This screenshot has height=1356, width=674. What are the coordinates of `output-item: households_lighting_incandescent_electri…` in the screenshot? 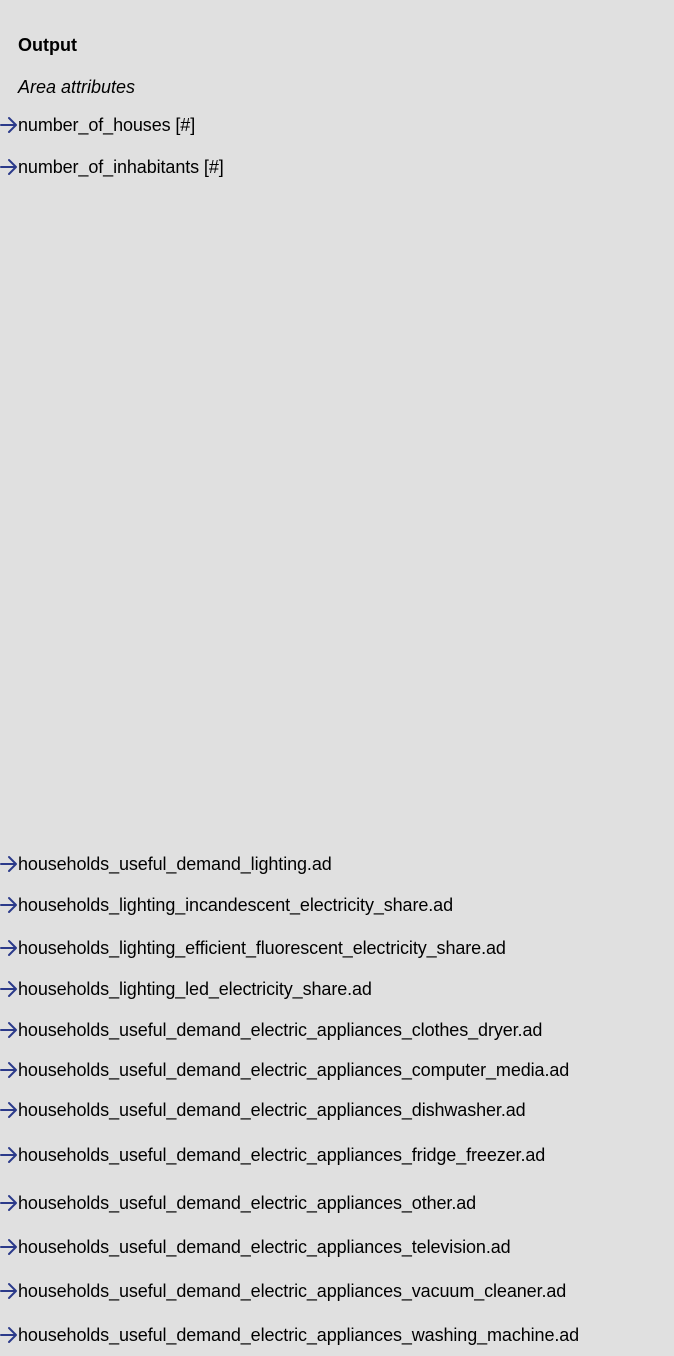 It's located at (226, 905).